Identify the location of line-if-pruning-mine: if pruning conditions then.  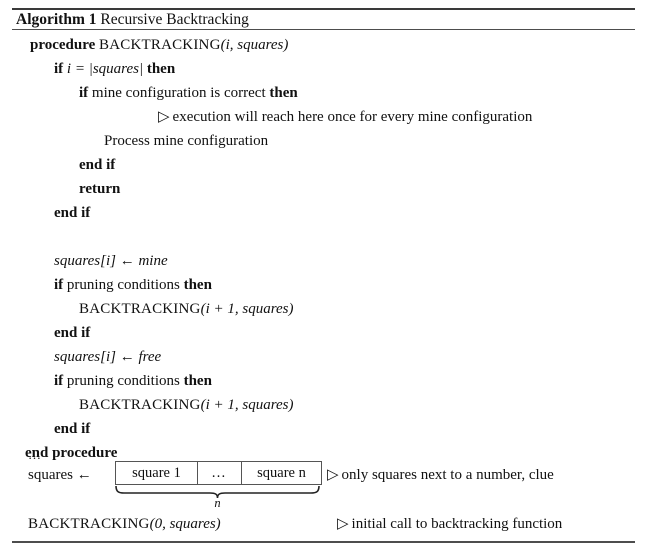
(133, 285).